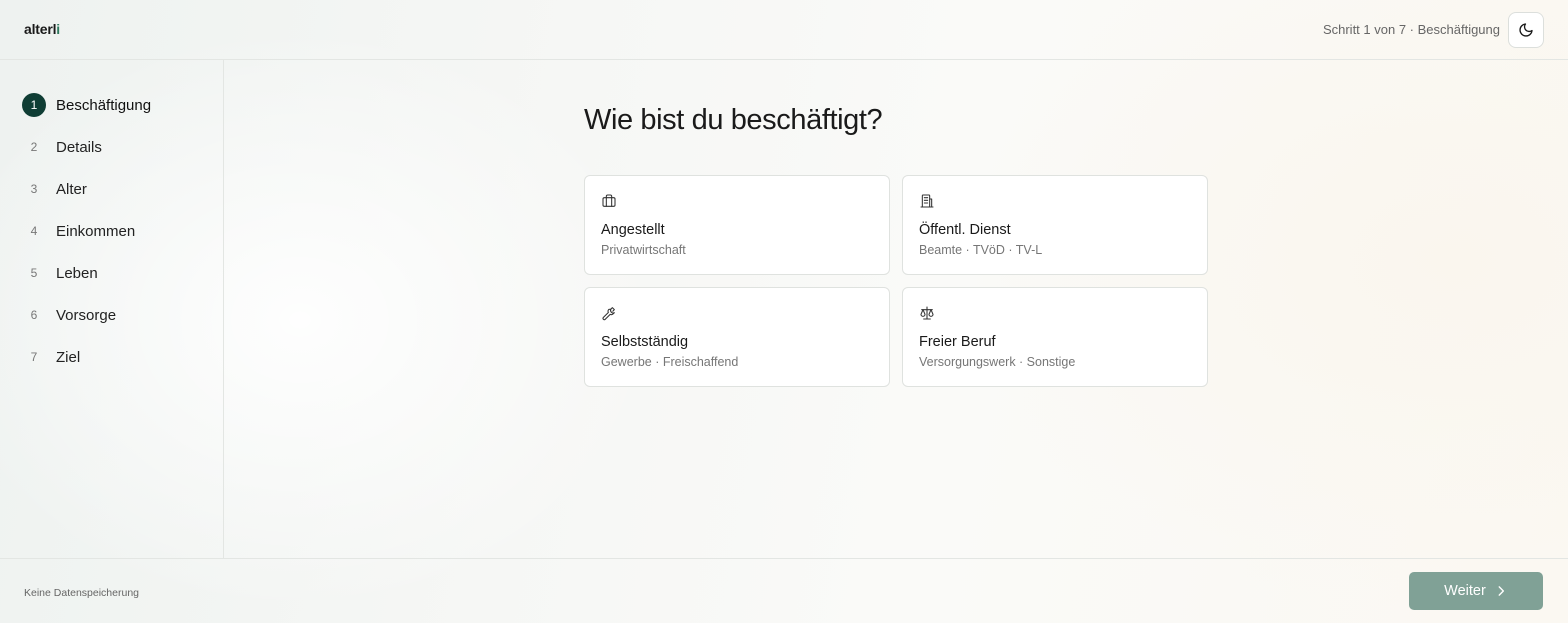 The image size is (1568, 623). What do you see at coordinates (784, 590) in the screenshot?
I see `footer-bar: Keine Datenspeicherung Weiter` at bounding box center [784, 590].